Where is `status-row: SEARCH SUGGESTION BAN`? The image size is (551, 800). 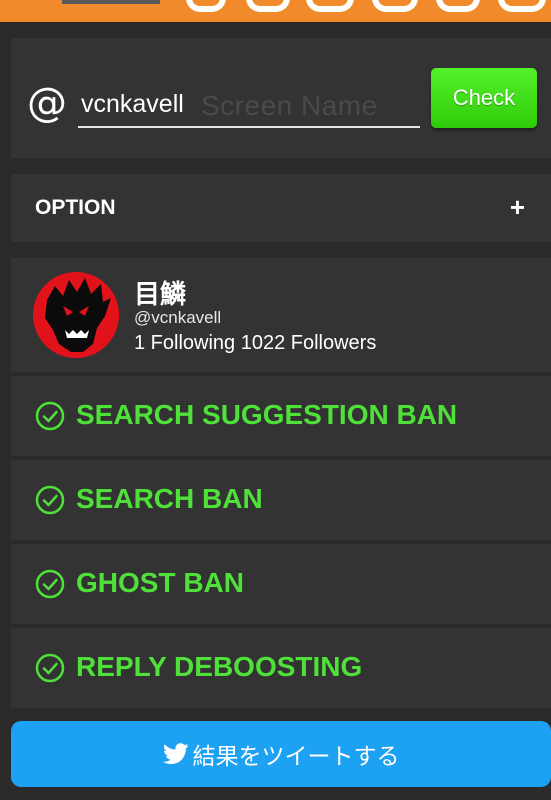
status-row: SEARCH SUGGESTION BAN is located at coordinates (281, 416).